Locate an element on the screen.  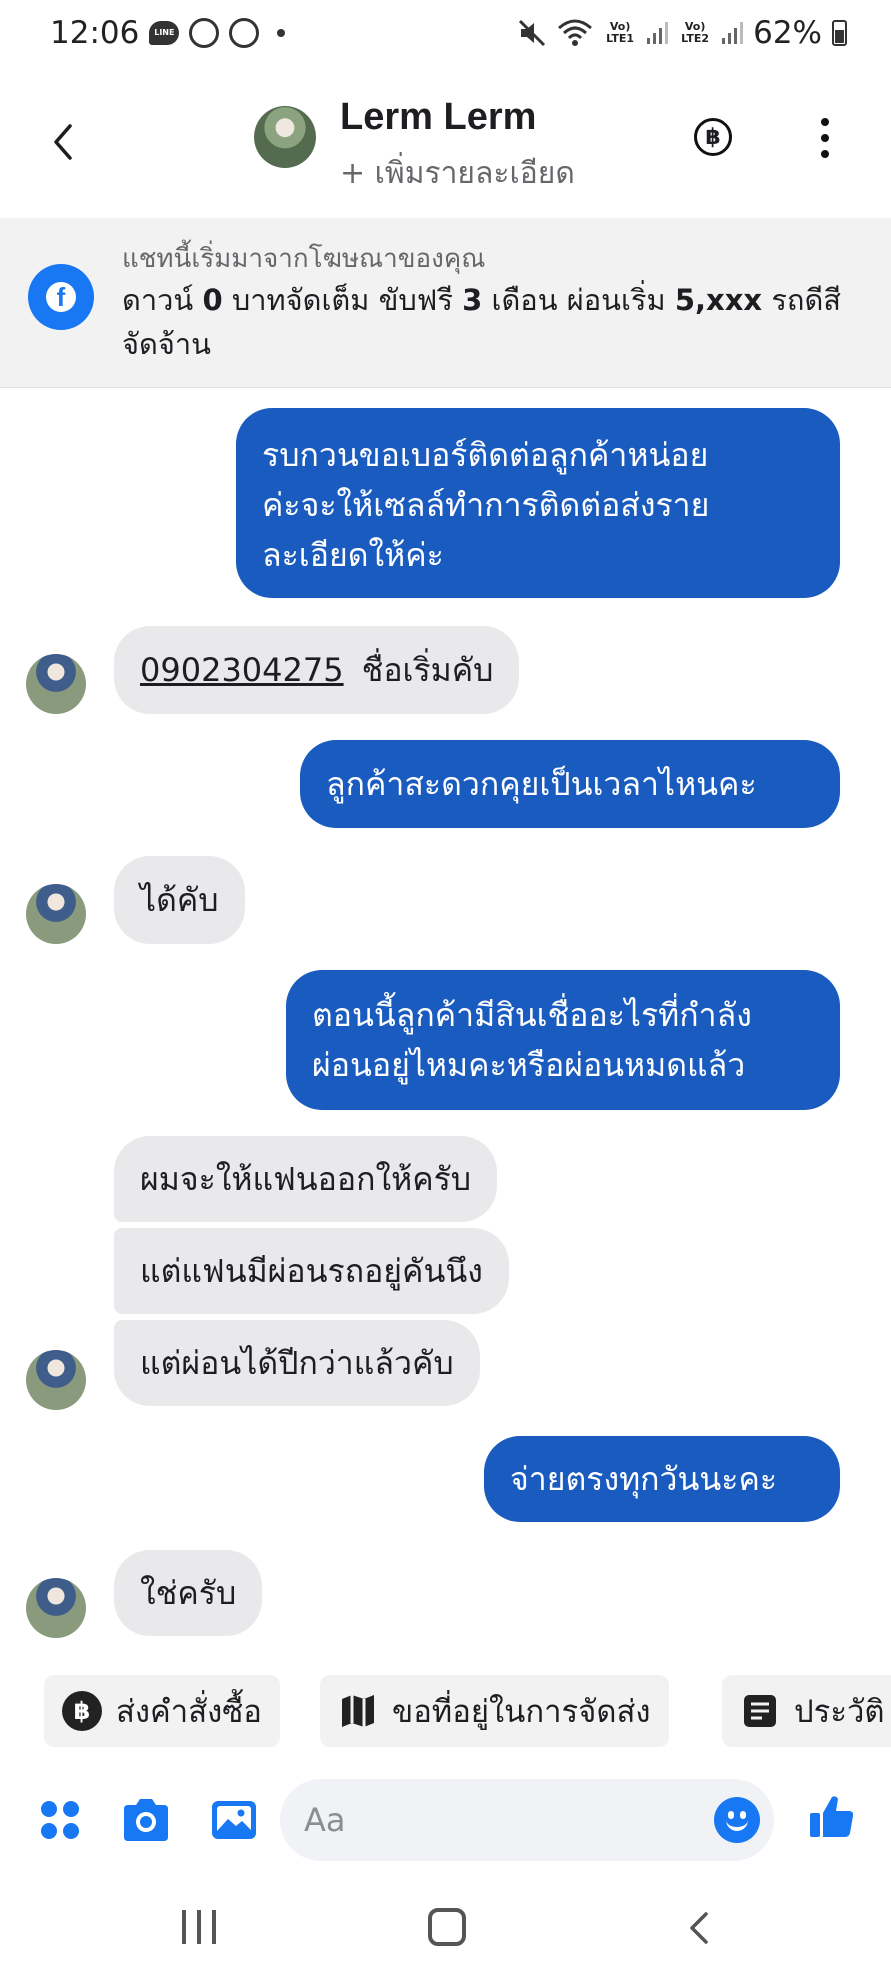
system-navigation-bar is located at coordinates (445, 1930).